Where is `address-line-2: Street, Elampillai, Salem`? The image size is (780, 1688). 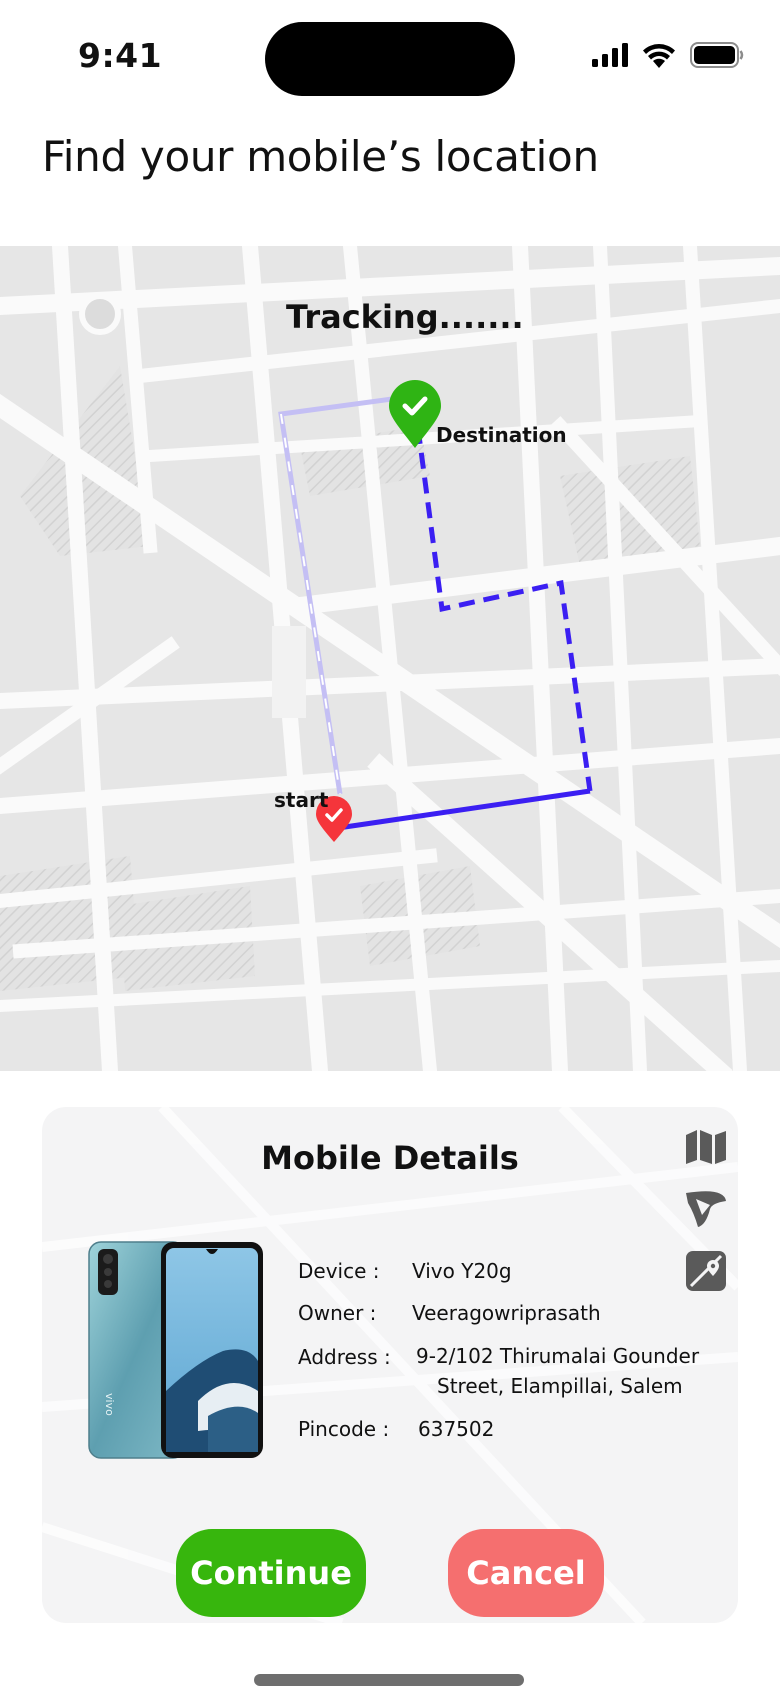
address-line-2: Street, Elampillai, Salem is located at coordinates (560, 1386).